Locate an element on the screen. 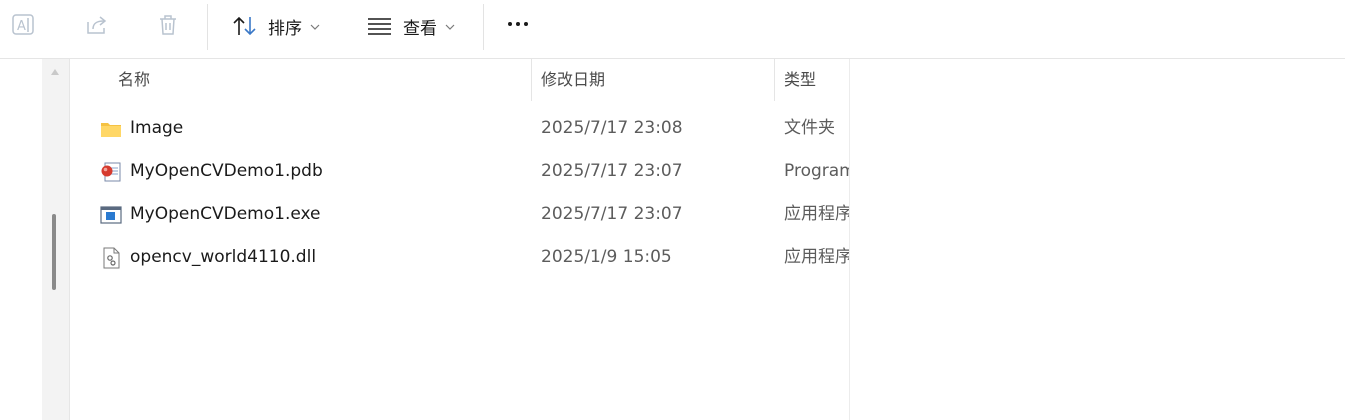 This screenshot has height=420, width=1345. file-date: 2025/1/9 15:05 is located at coordinates (606, 257).